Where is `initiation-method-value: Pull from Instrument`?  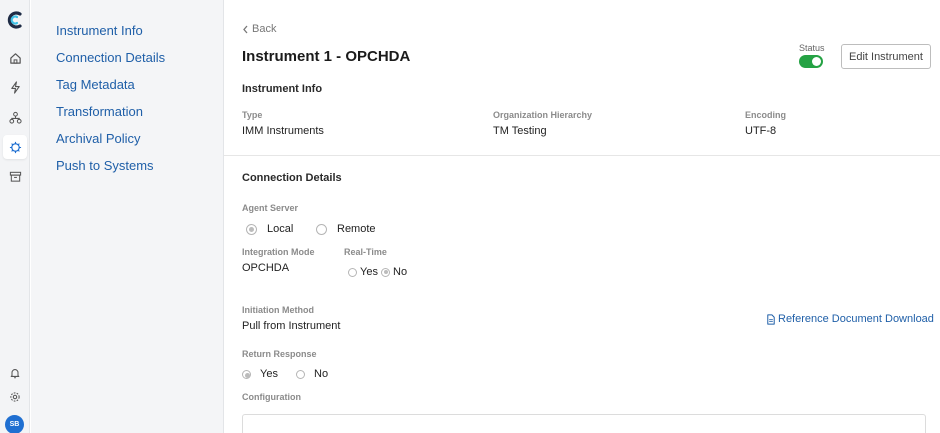 initiation-method-value: Pull from Instrument is located at coordinates (291, 326).